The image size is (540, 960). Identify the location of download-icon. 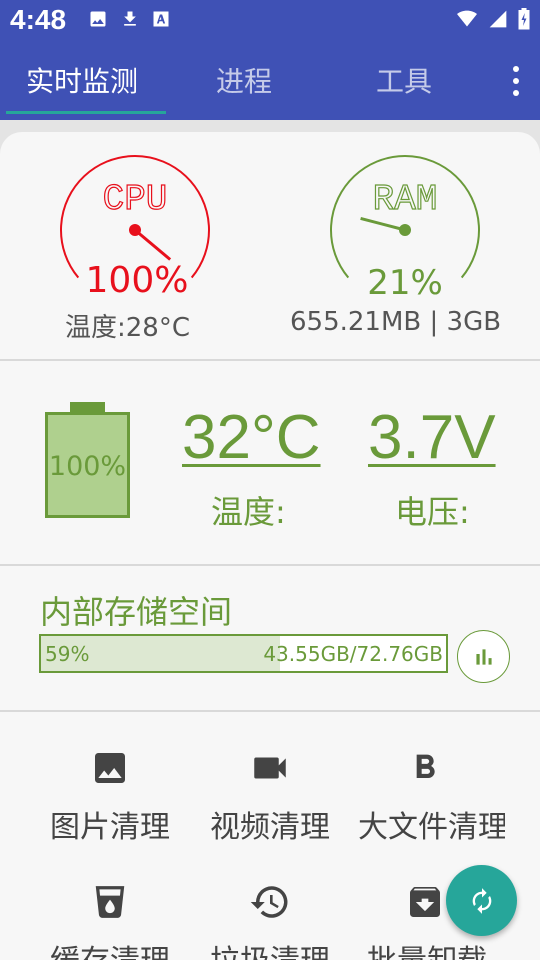
(130, 18).